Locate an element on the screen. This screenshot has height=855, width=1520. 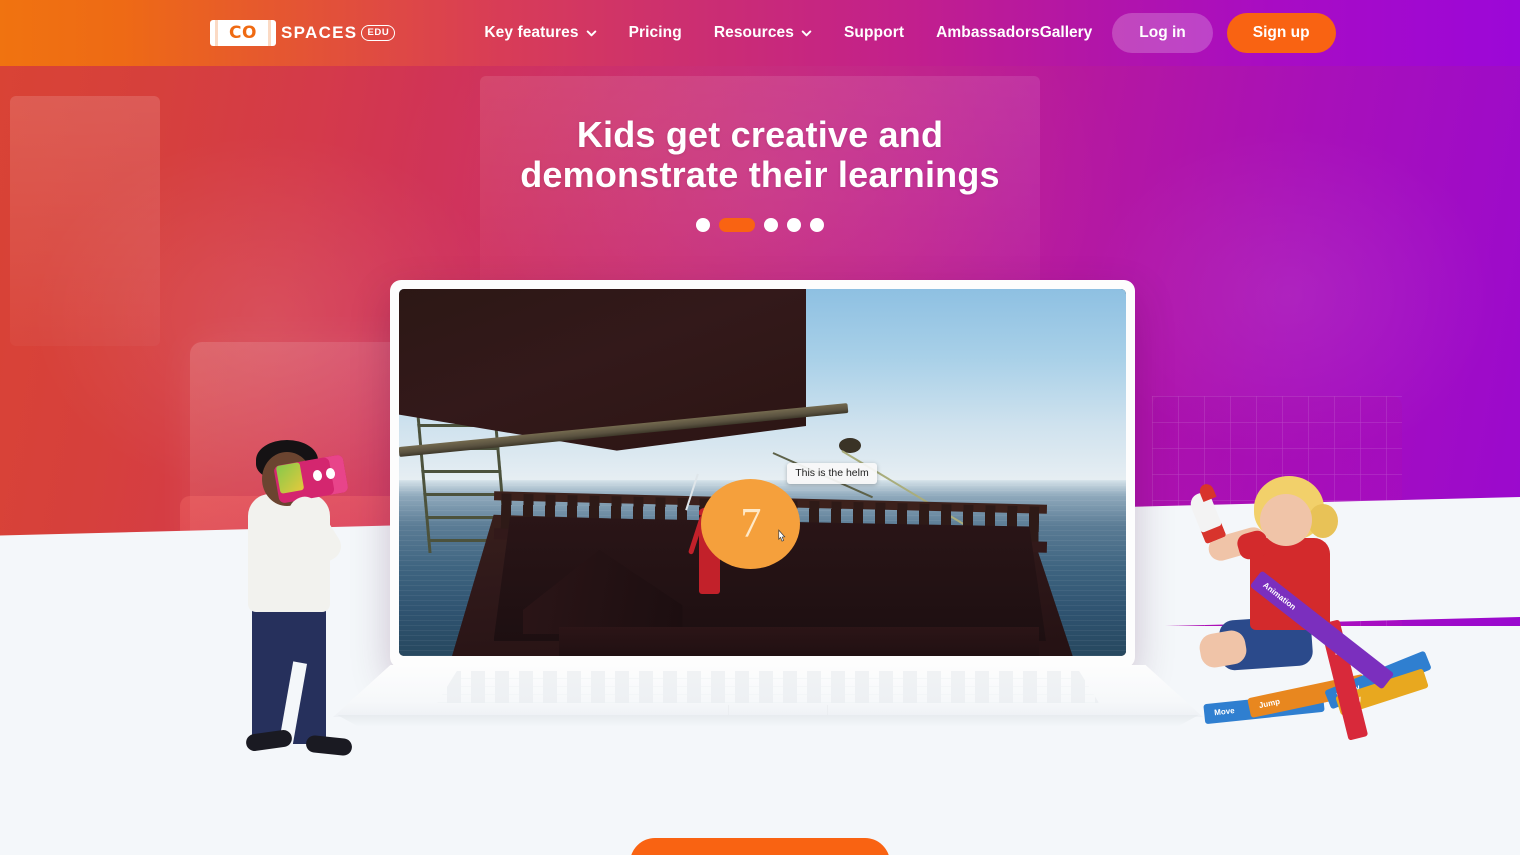
nav-item-key-features: Key features is located at coordinates (540, 33).